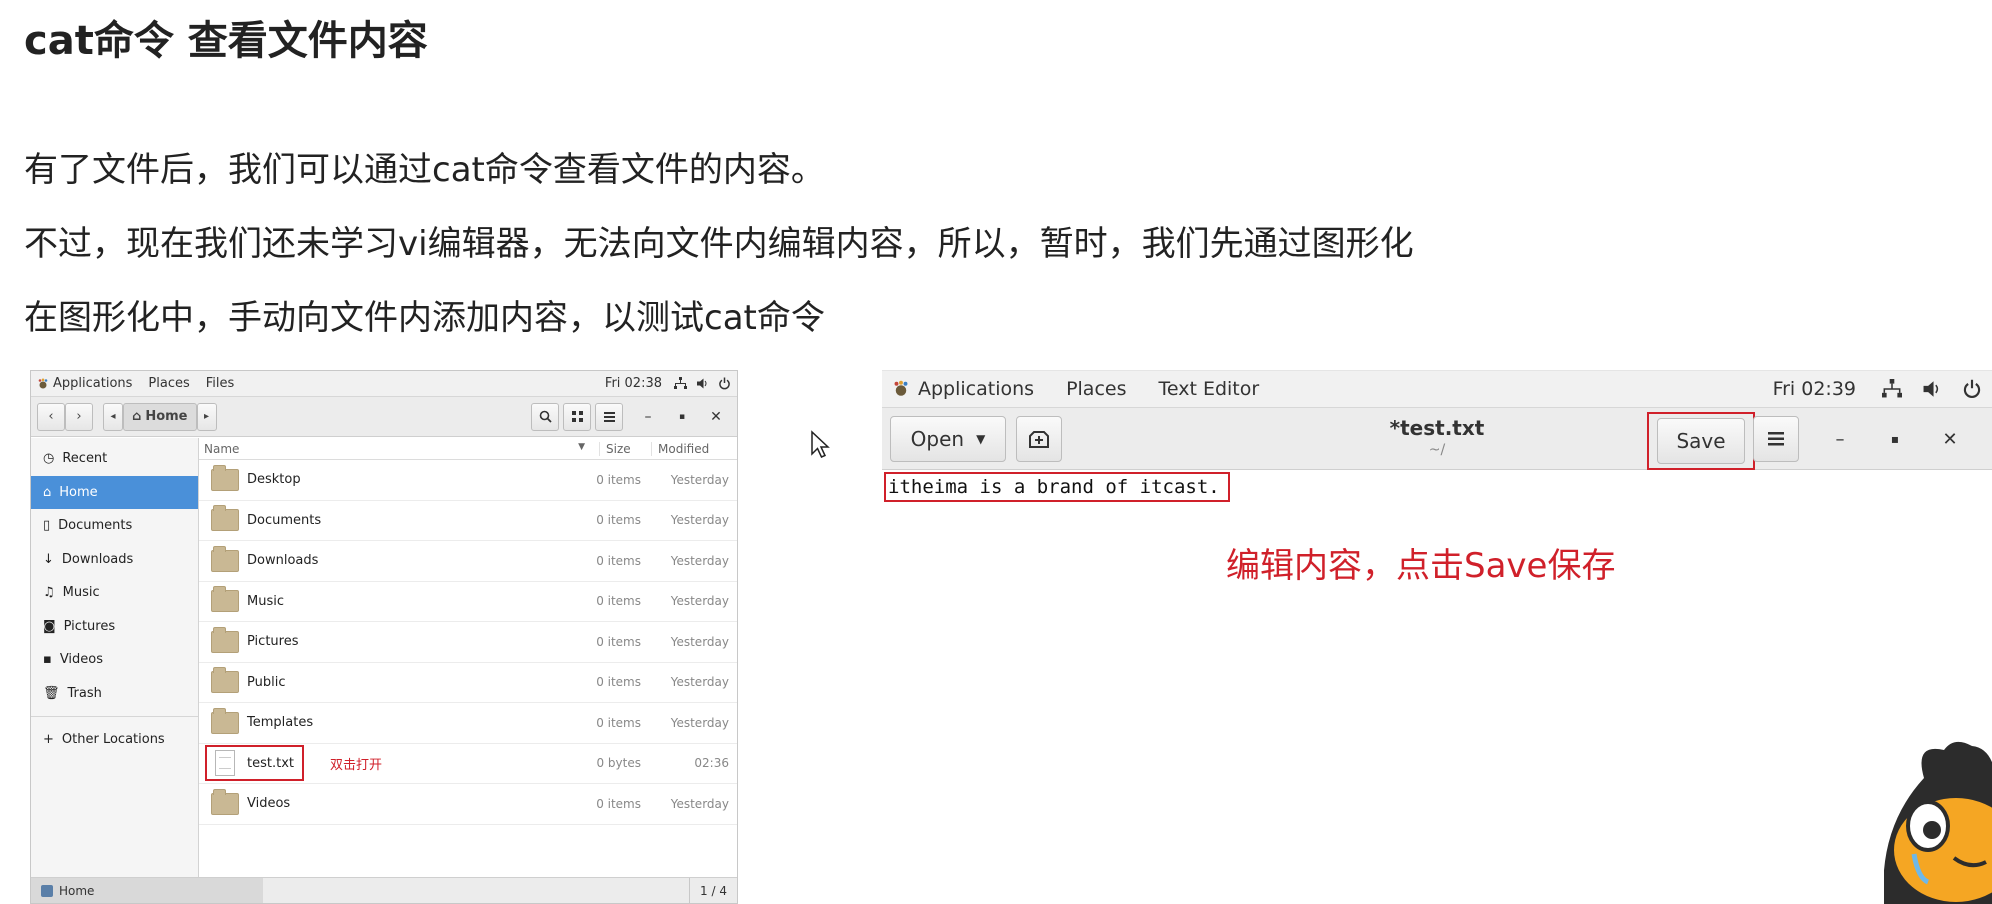 This screenshot has width=1992, height=904. I want to click on minimize-button: –, so click(648, 417).